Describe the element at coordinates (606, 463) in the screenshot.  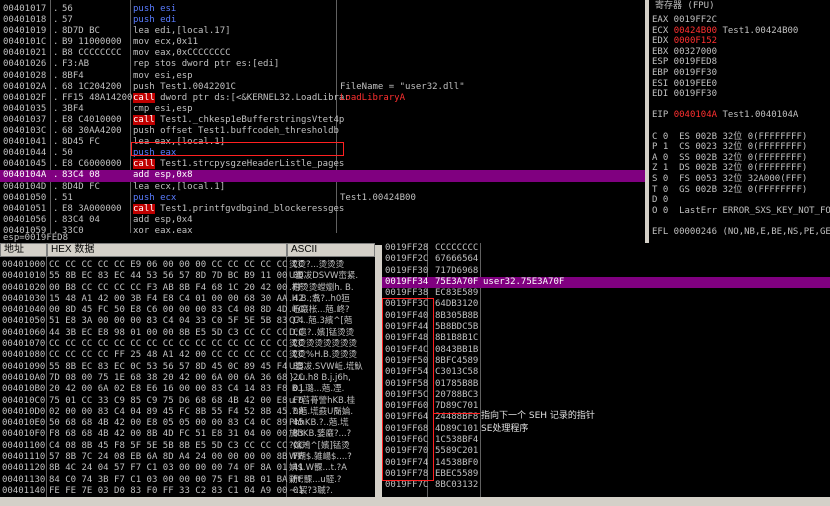
I see `stack-row: 0019FF74 14538BF0` at that location.